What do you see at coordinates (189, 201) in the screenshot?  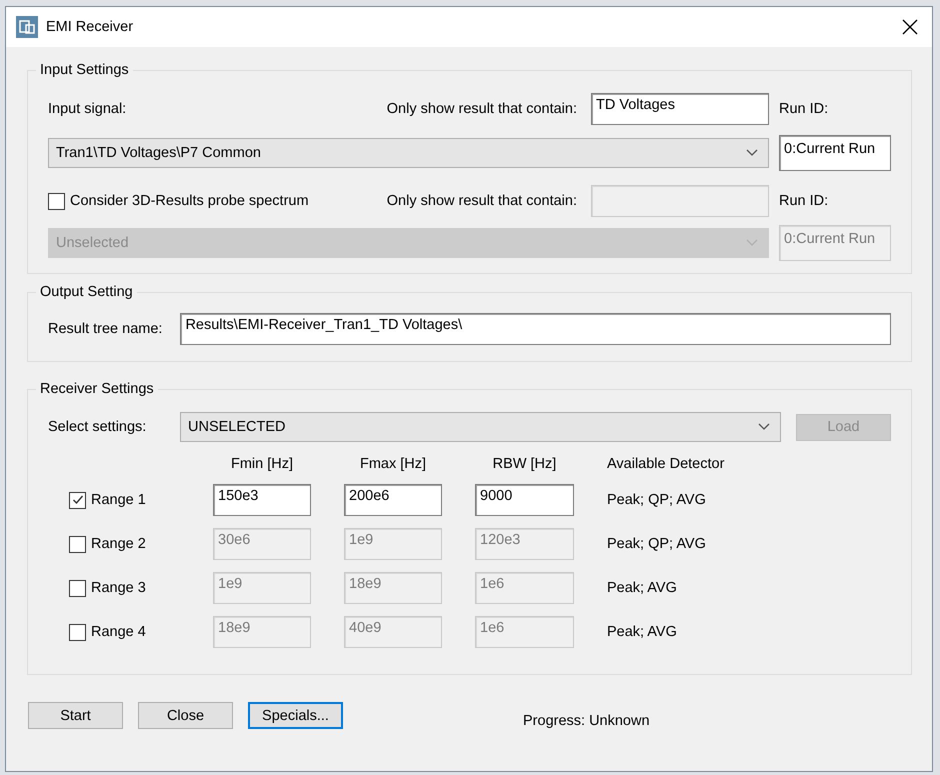 I see `probe-spectrum-label: Consider 3D-Results probe spectrum` at bounding box center [189, 201].